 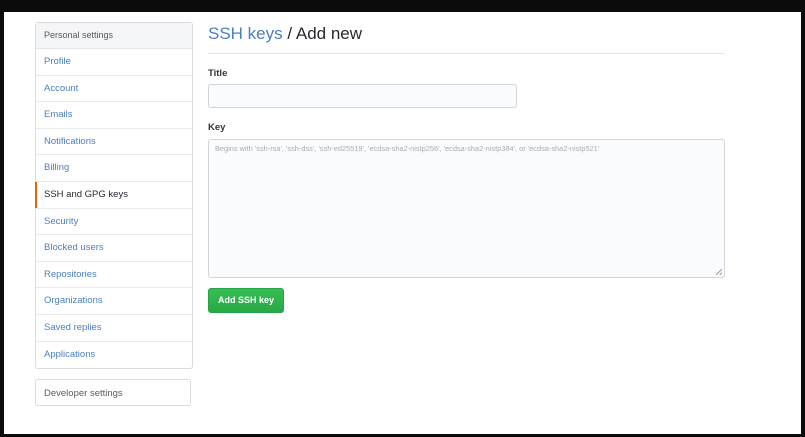 What do you see at coordinates (114, 248) in the screenshot?
I see `sidebar-item-blocked-users: Blocked users` at bounding box center [114, 248].